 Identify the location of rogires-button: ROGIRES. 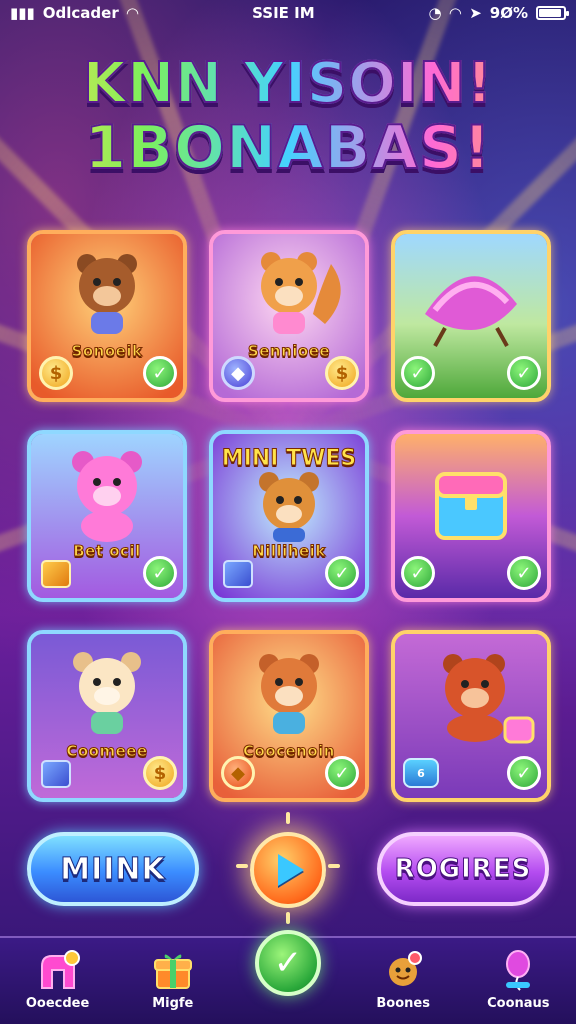
(463, 869).